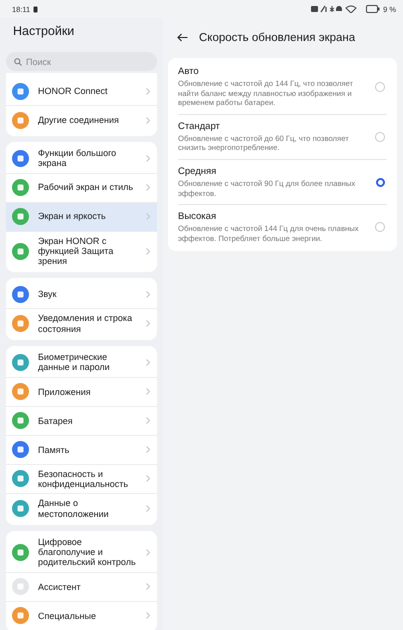 This screenshot has height=630, width=403. I want to click on settings-item: Функции большого экрана, so click(81, 158).